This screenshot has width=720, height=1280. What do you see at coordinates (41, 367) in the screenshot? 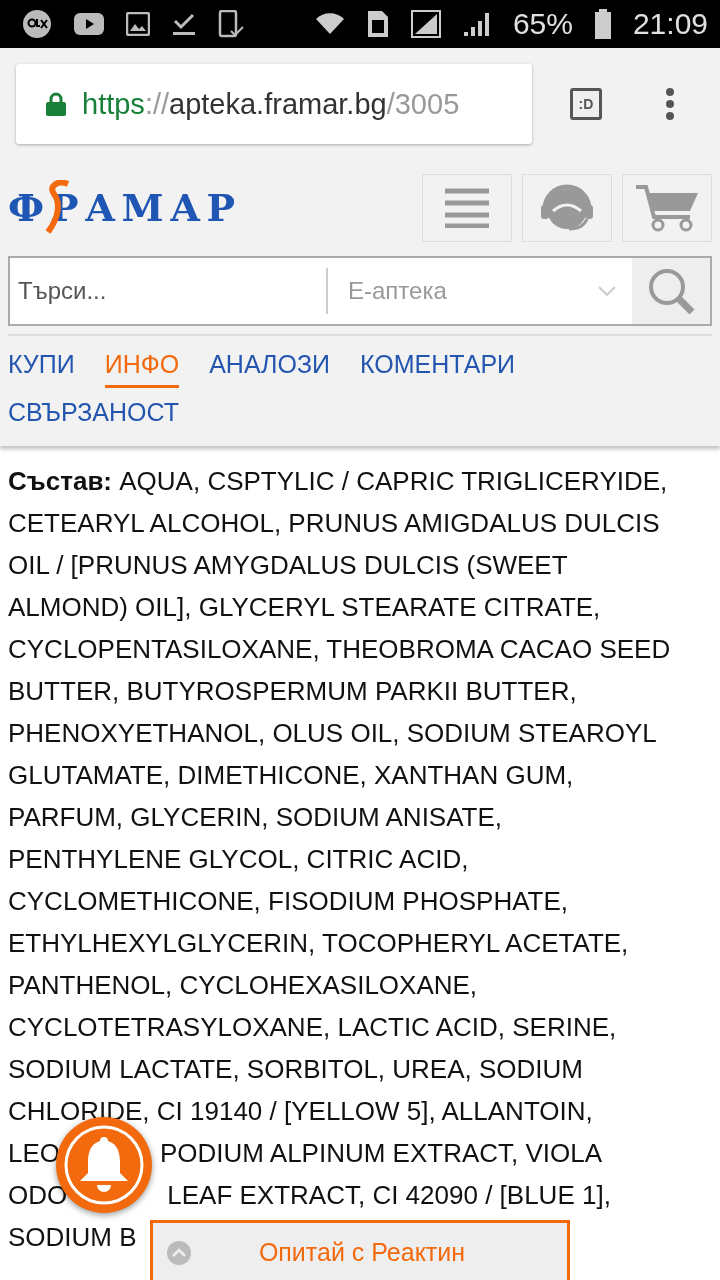
I see `tab: КУПИ` at bounding box center [41, 367].